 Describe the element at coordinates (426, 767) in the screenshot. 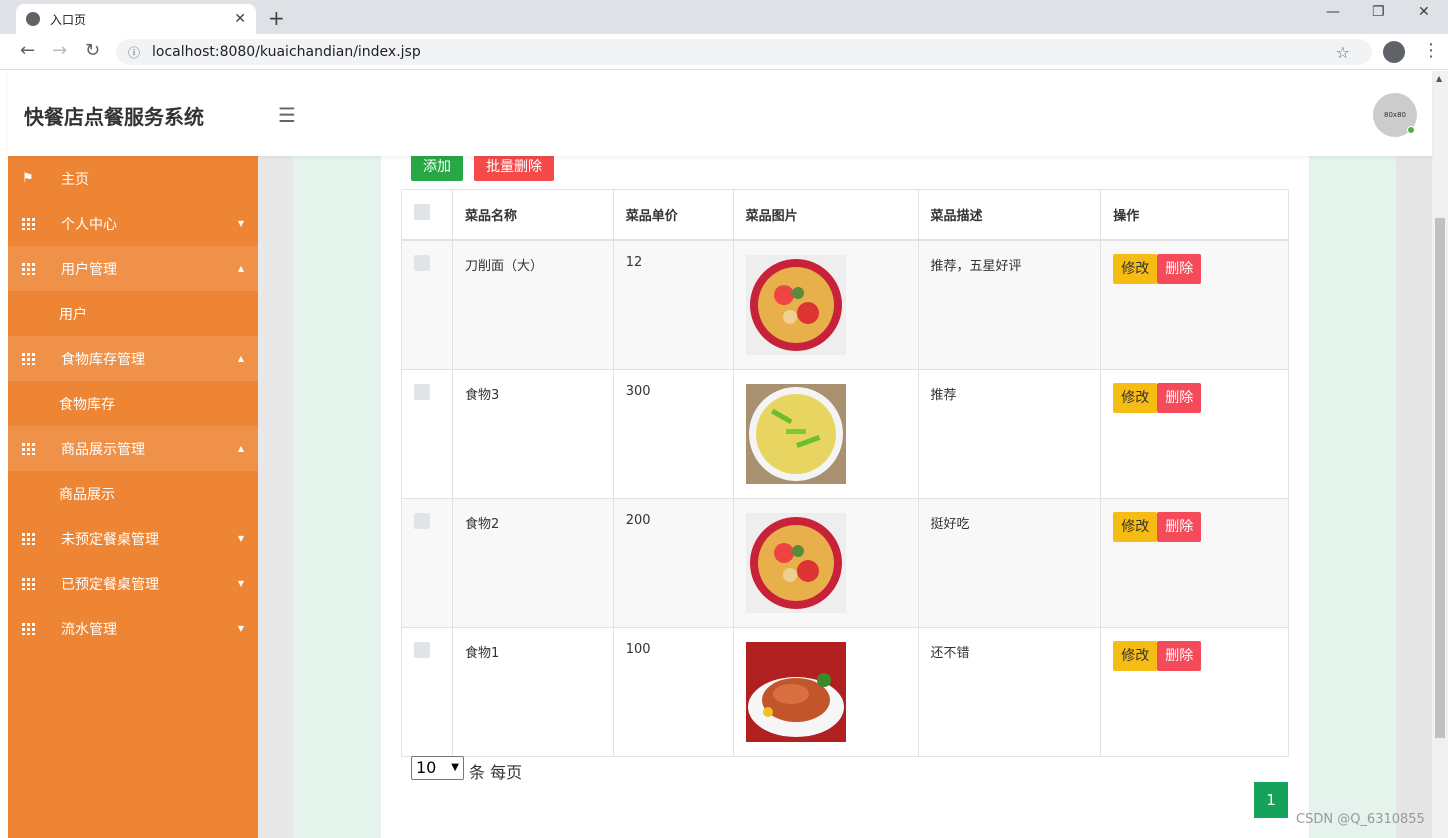

I see `page-size-value: 10` at that location.